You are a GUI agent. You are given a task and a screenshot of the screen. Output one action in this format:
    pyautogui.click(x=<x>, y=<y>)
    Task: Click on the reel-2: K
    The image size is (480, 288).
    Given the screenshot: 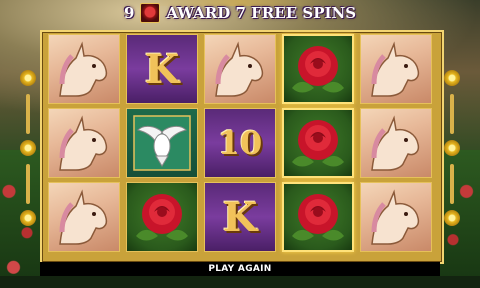 What is the action you would take?
    pyautogui.click(x=162, y=145)
    